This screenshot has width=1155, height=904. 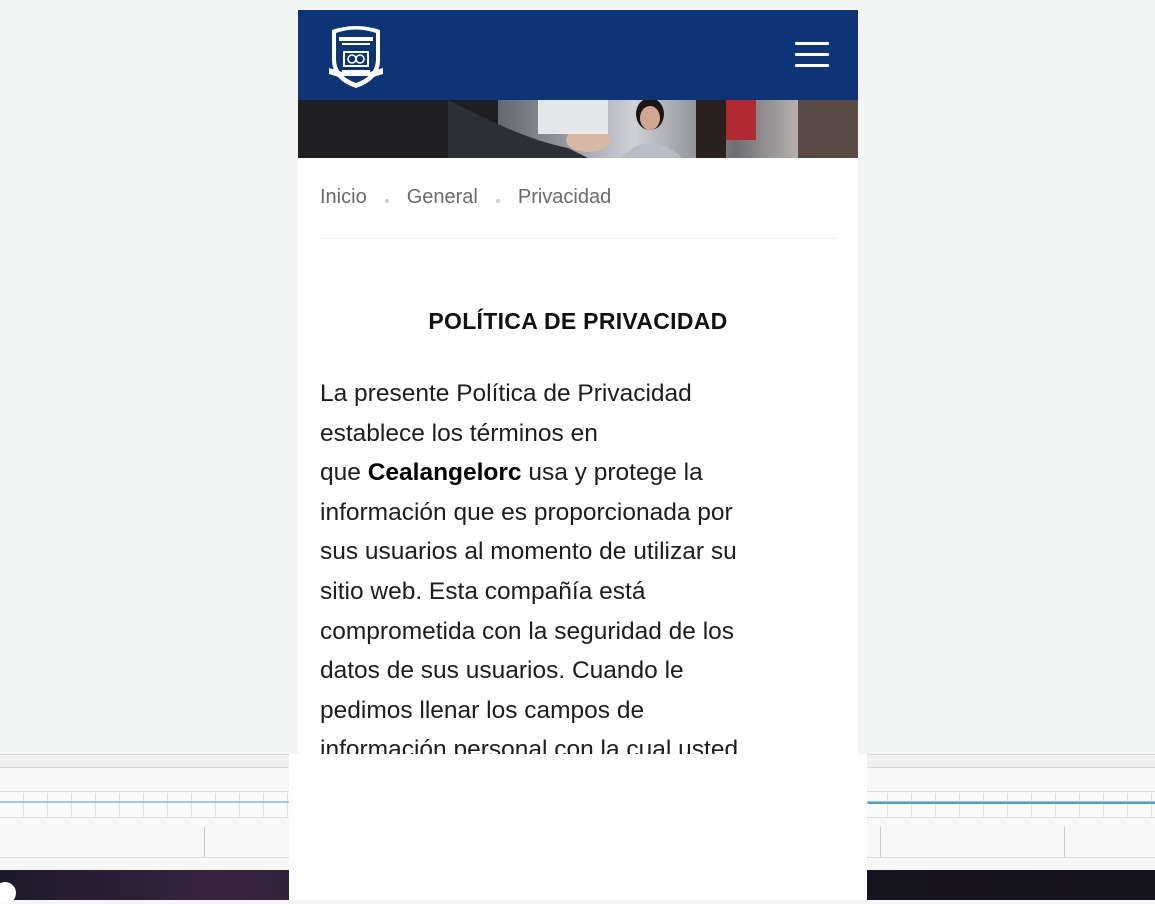 What do you see at coordinates (812, 56) in the screenshot?
I see `hamburger-menu-icon` at bounding box center [812, 56].